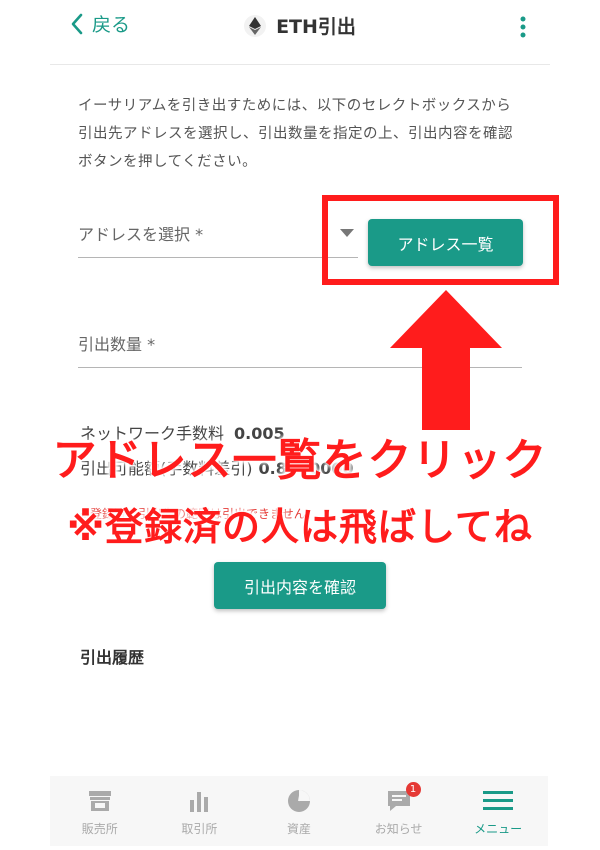 Image resolution: width=600 pixels, height=850 pixels. I want to click on kebab-icon, so click(523, 29).